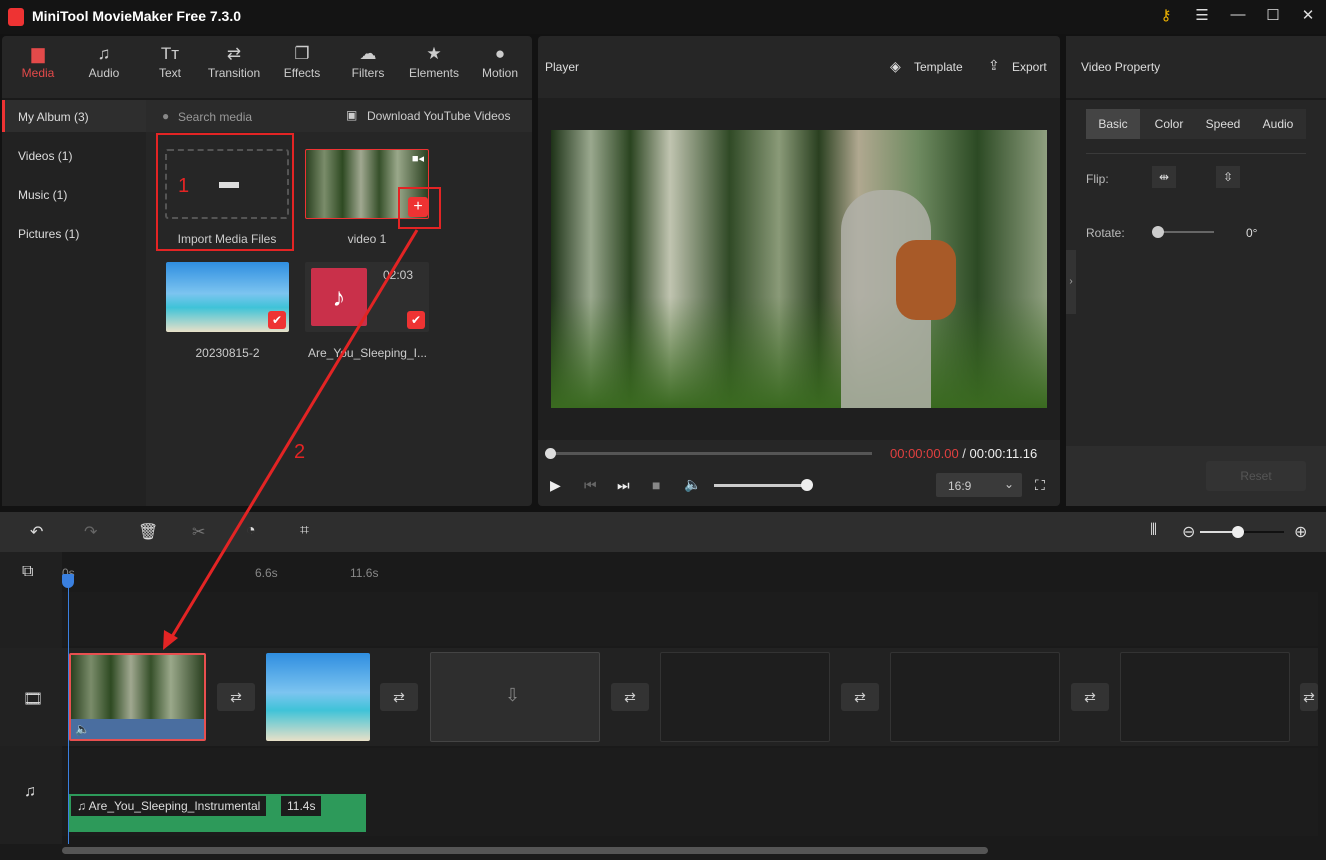  I want to click on arrow-line, so click(293, 435).